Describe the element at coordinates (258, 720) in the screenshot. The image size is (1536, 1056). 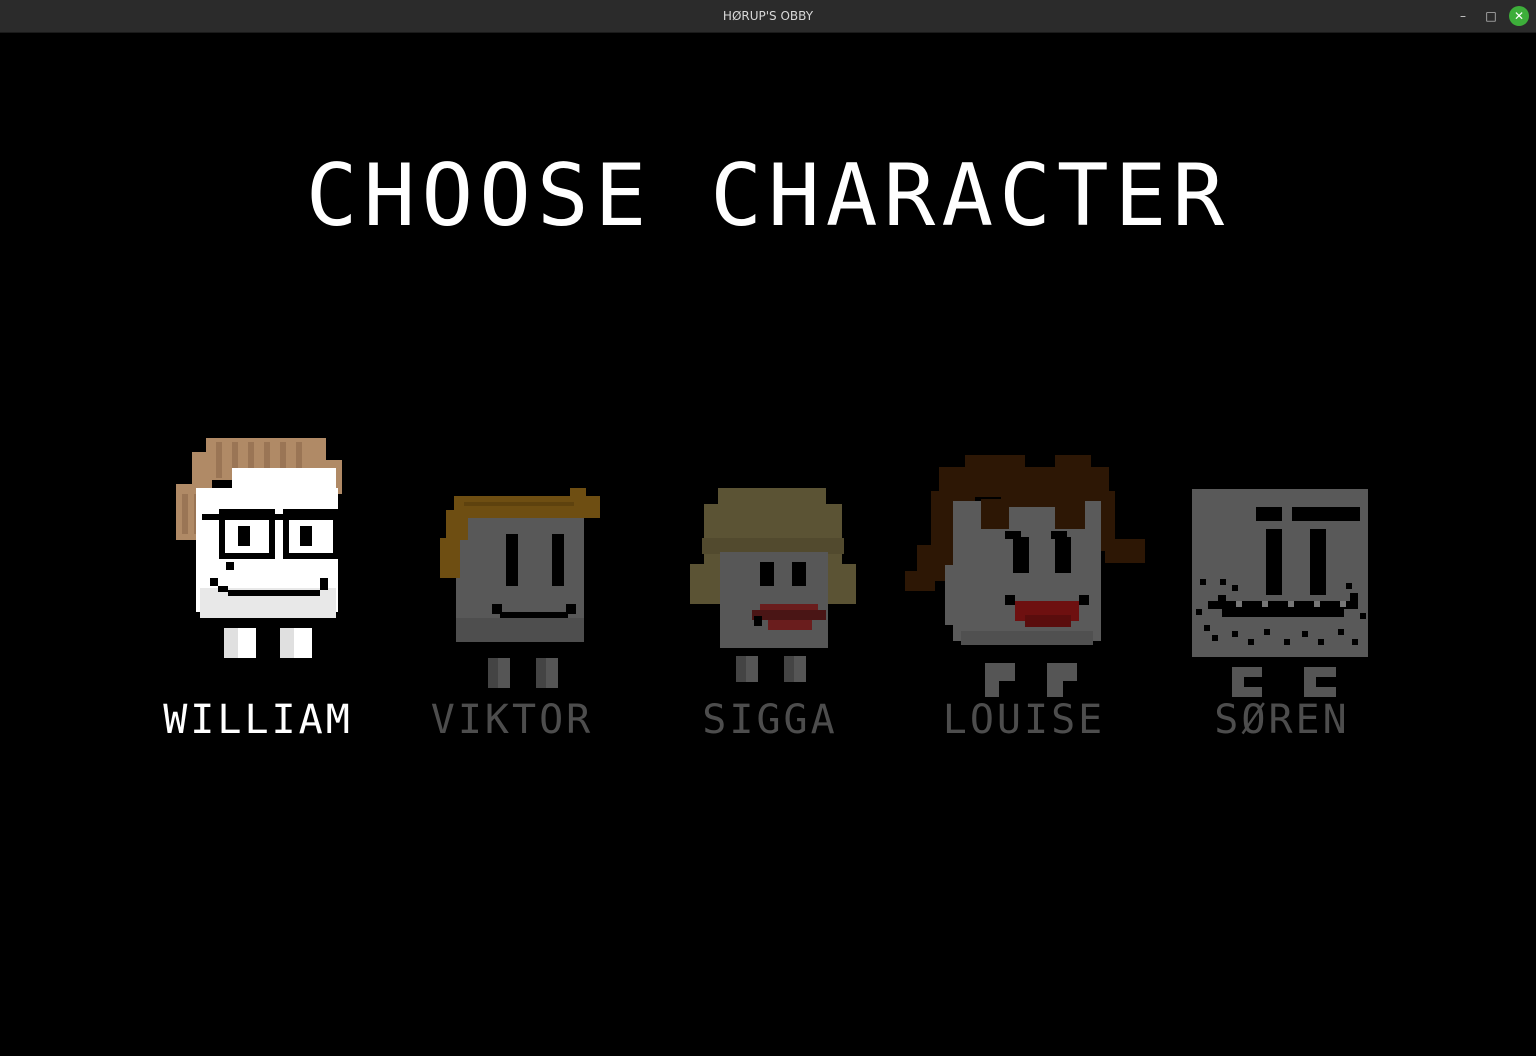
I see `character-name-william: WILLIAM` at that location.